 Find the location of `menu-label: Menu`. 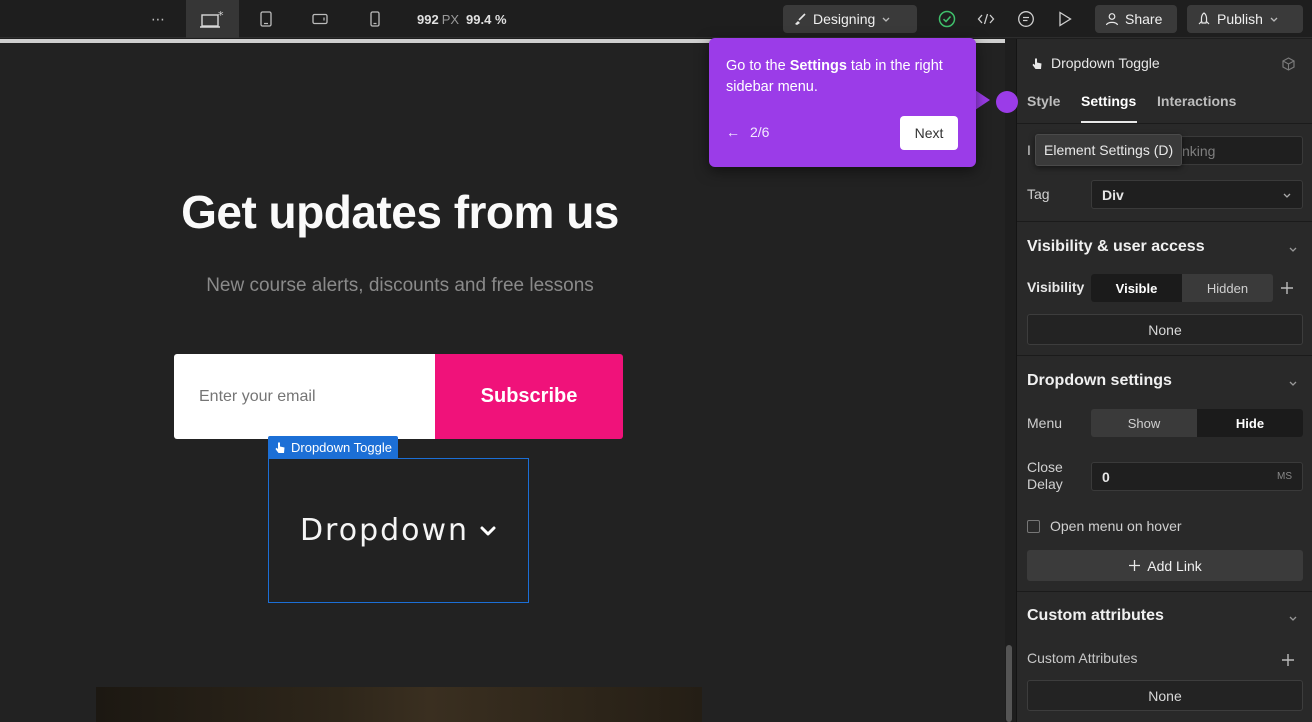

menu-label: Menu is located at coordinates (1045, 423).